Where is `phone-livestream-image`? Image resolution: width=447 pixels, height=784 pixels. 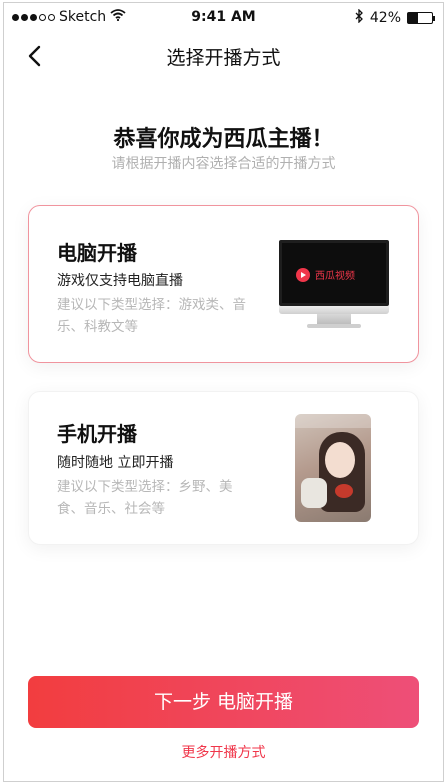
phone-livestream-image is located at coordinates (333, 468).